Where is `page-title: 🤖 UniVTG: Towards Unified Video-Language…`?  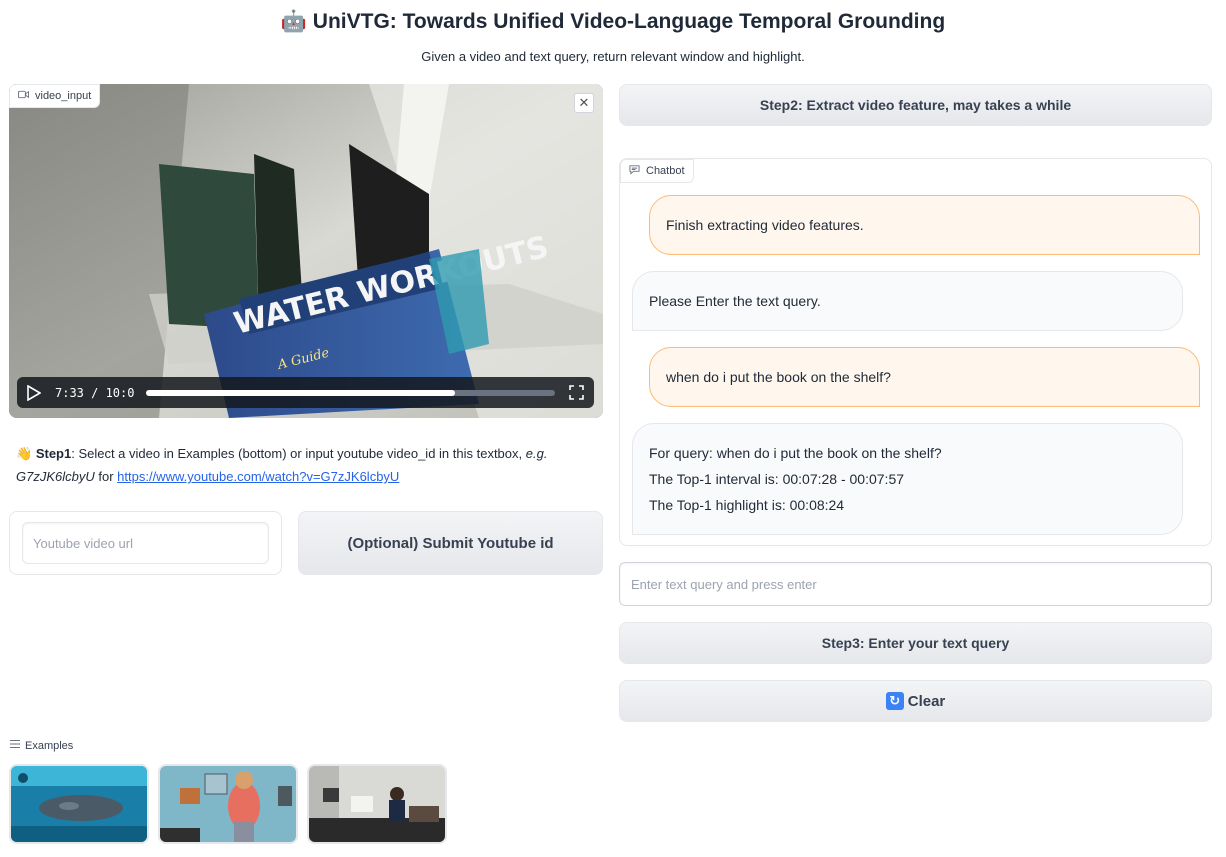 page-title: 🤖 UniVTG: Towards Unified Video-Language… is located at coordinates (613, 21).